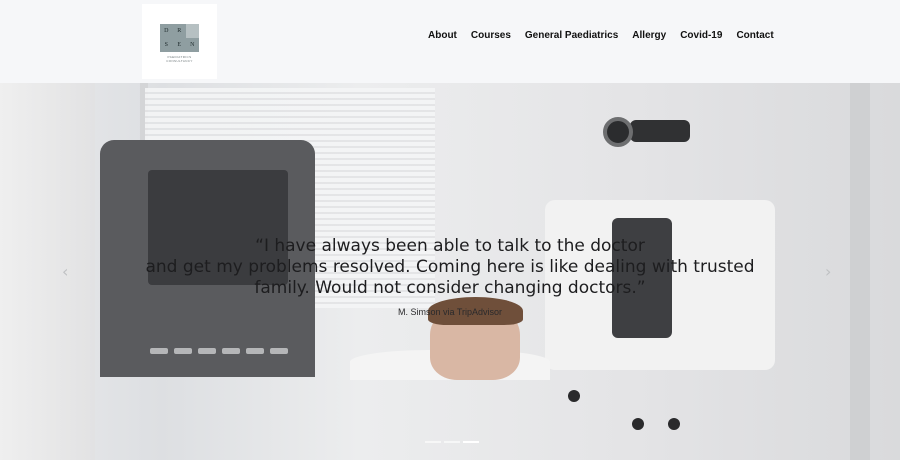 The width and height of the screenshot is (900, 463). Describe the element at coordinates (179, 59) in the screenshot. I see `logo-tagline: PAEDIATRICS CONSULTANCY` at that location.